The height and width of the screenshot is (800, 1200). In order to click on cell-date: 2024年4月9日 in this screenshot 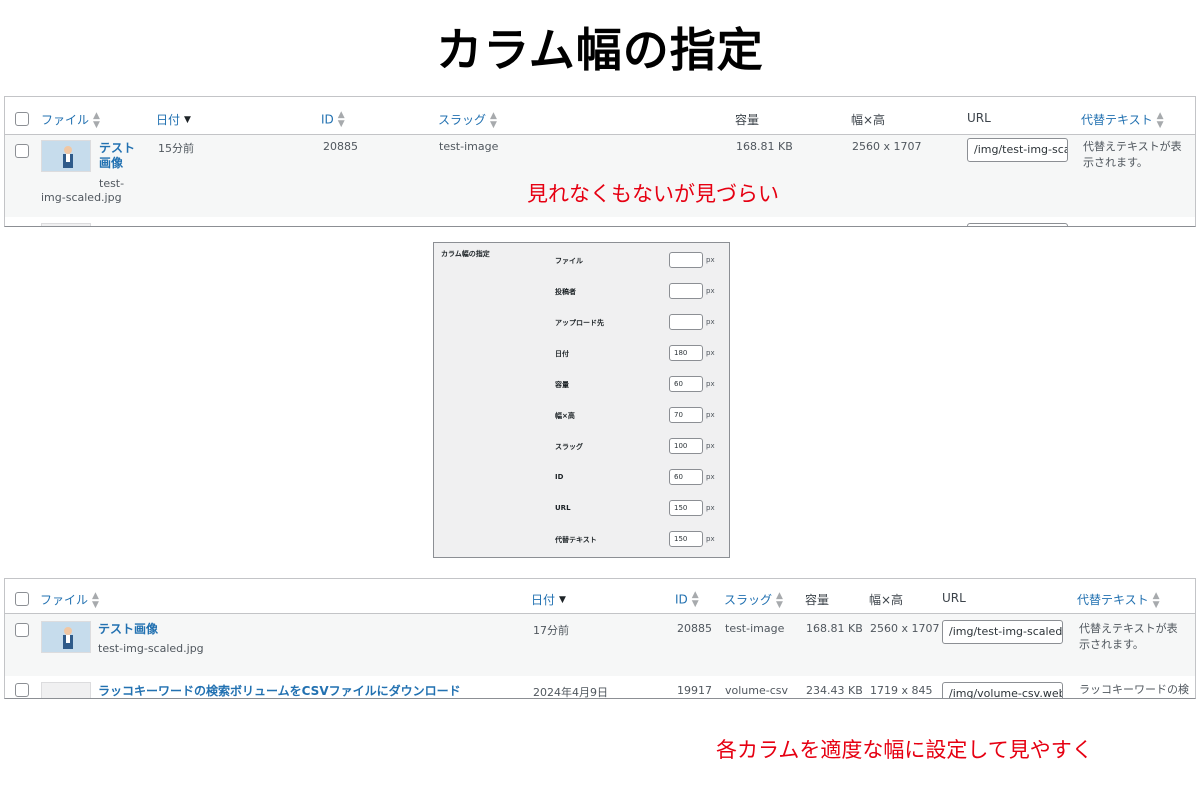, I will do `click(570, 692)`.